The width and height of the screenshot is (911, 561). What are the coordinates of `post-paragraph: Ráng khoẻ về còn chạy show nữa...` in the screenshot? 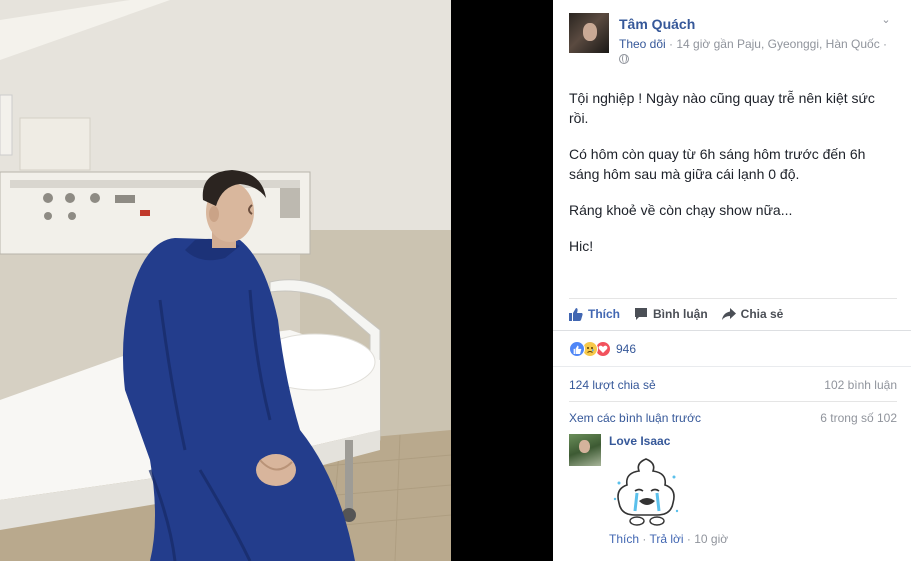 It's located at (681, 210).